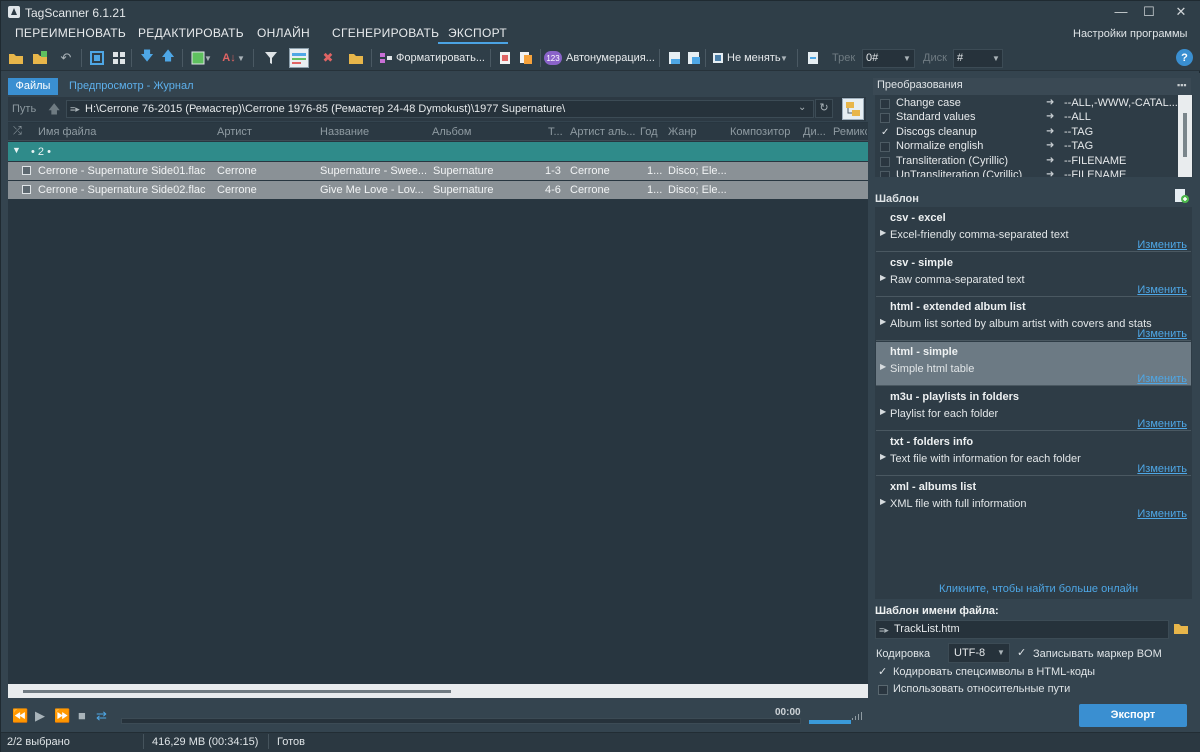 Image resolution: width=1200 pixels, height=752 pixels. Describe the element at coordinates (754, 58) in the screenshot. I see `nochange-dropdown: Не менять` at that location.